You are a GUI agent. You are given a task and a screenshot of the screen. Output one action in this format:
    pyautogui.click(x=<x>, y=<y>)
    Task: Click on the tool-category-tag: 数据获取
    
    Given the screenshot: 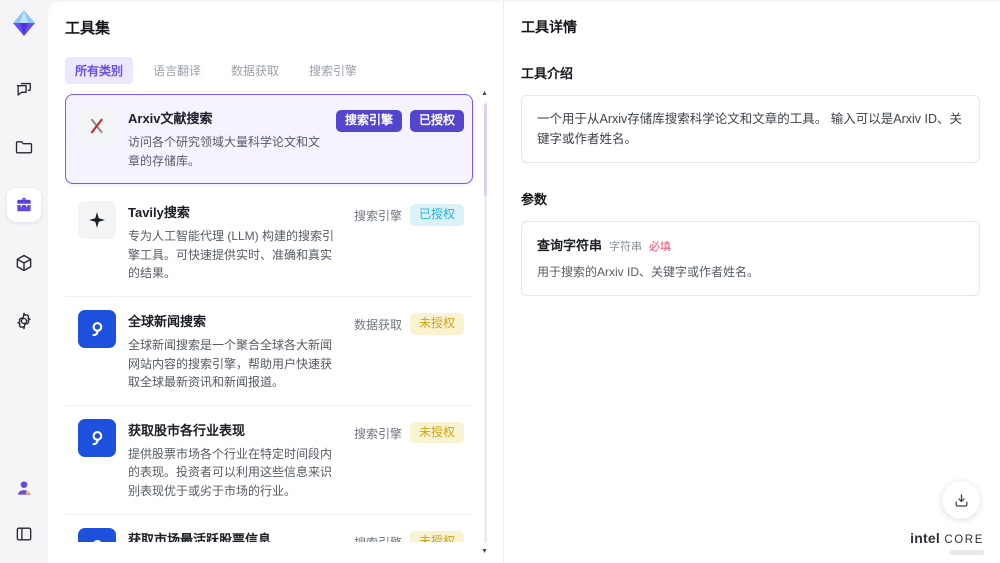 What is the action you would take?
    pyautogui.click(x=377, y=324)
    